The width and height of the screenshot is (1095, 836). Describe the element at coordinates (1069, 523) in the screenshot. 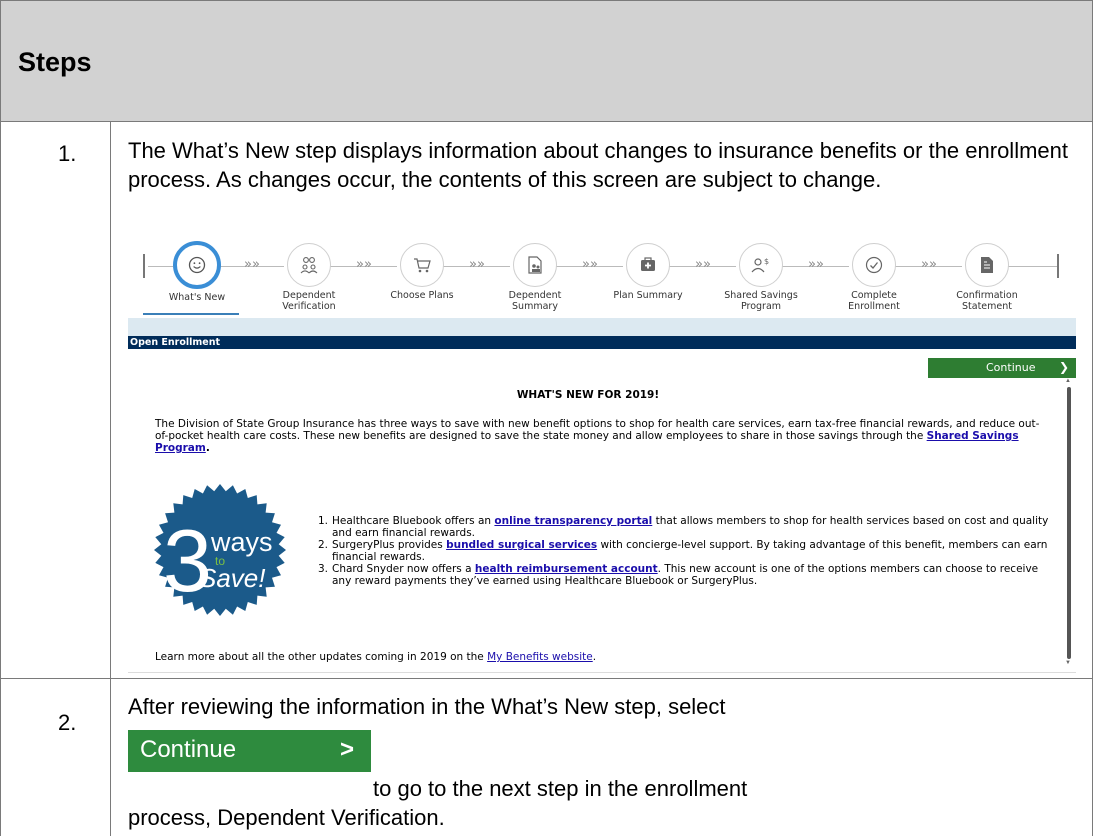

I see `scrollbar-thumb` at that location.